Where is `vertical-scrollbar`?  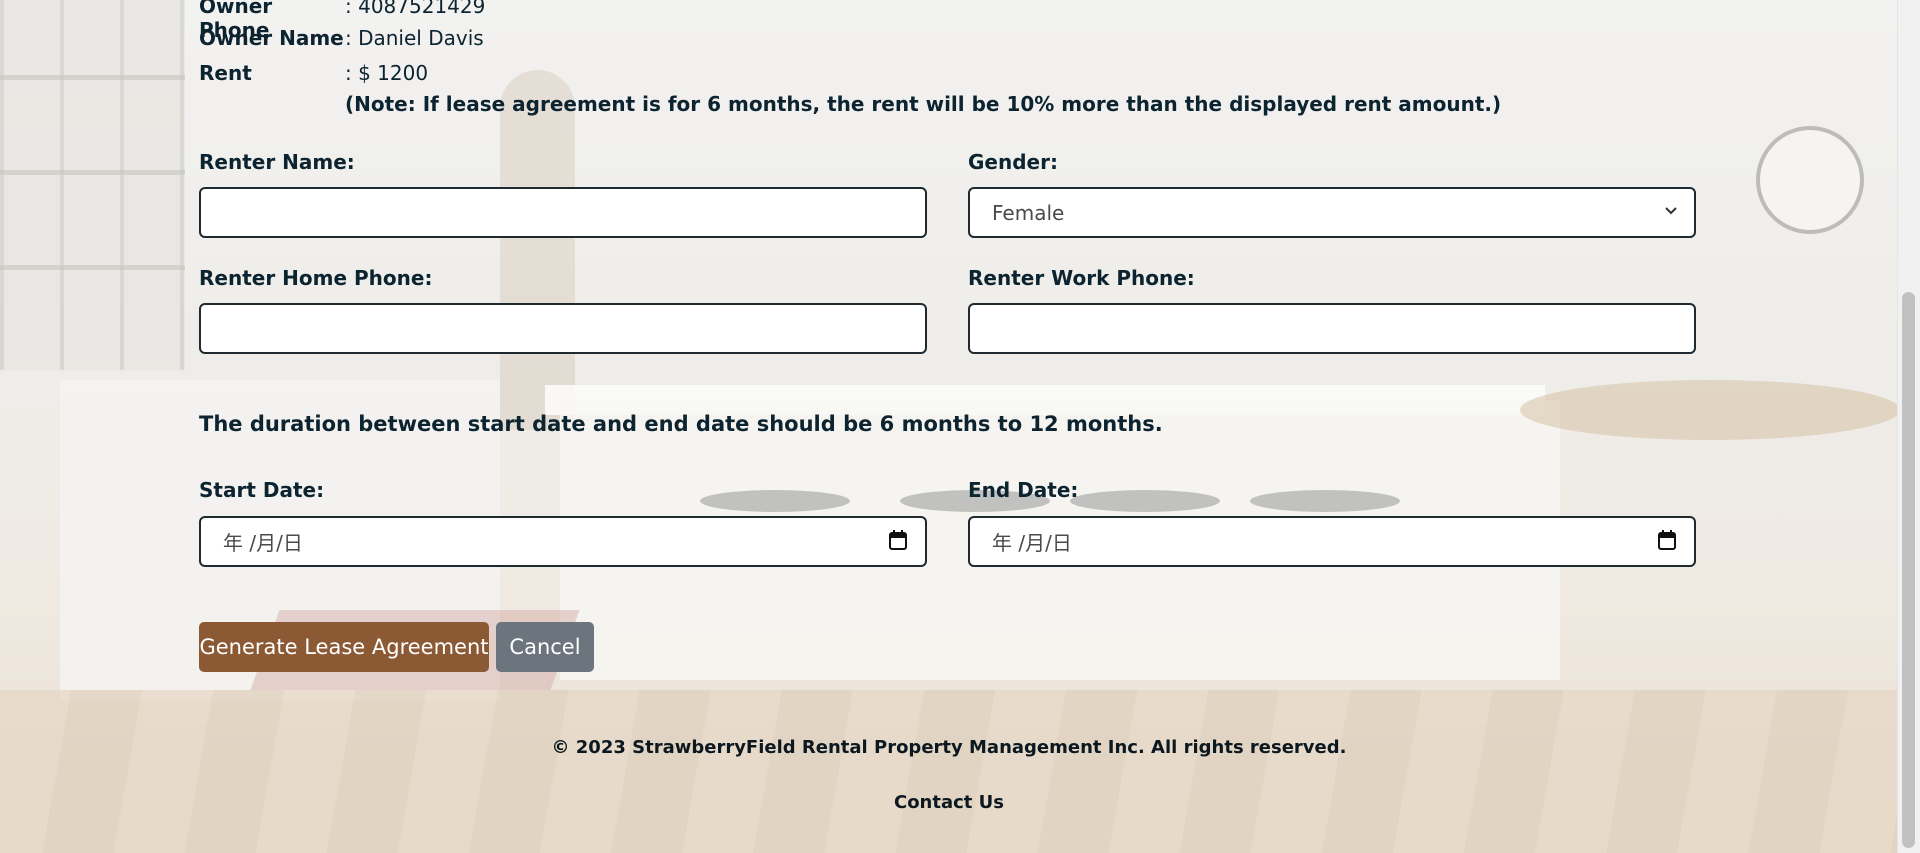 vertical-scrollbar is located at coordinates (1908, 426).